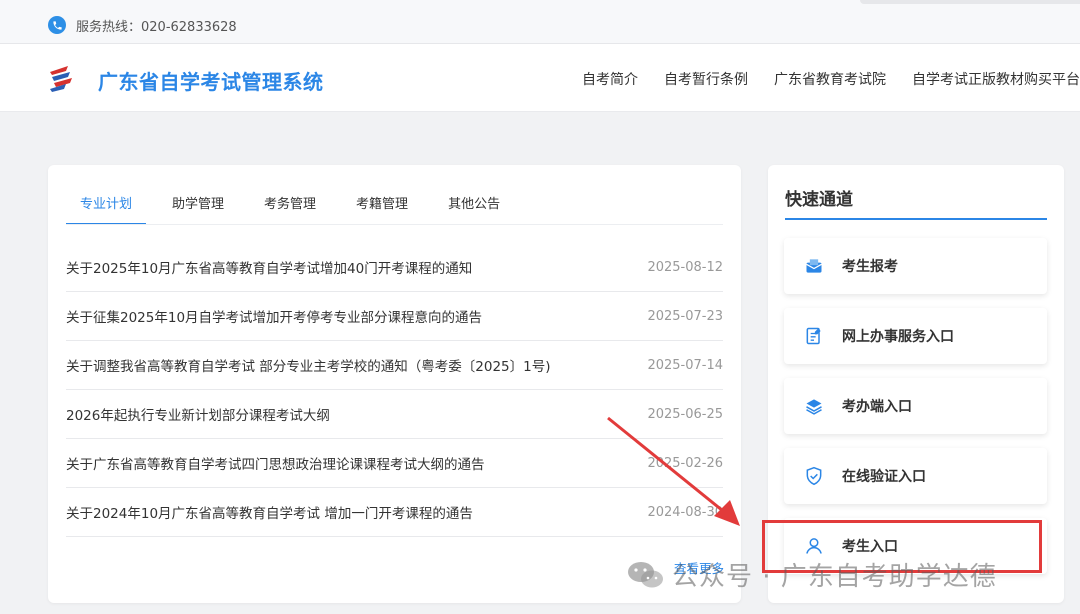  Describe the element at coordinates (996, 79) in the screenshot. I see `nav-textbook-store: 自学考试正版教材购买平台` at that location.